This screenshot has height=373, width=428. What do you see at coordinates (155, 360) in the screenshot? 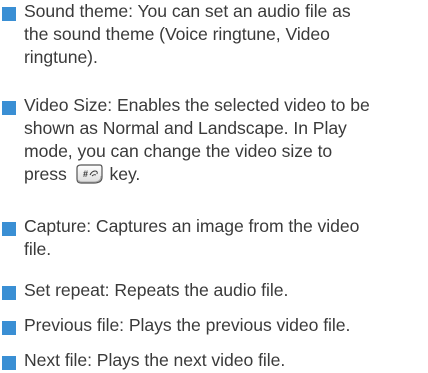
I see `text-line: Next file: Plays the next video file.` at bounding box center [155, 360].